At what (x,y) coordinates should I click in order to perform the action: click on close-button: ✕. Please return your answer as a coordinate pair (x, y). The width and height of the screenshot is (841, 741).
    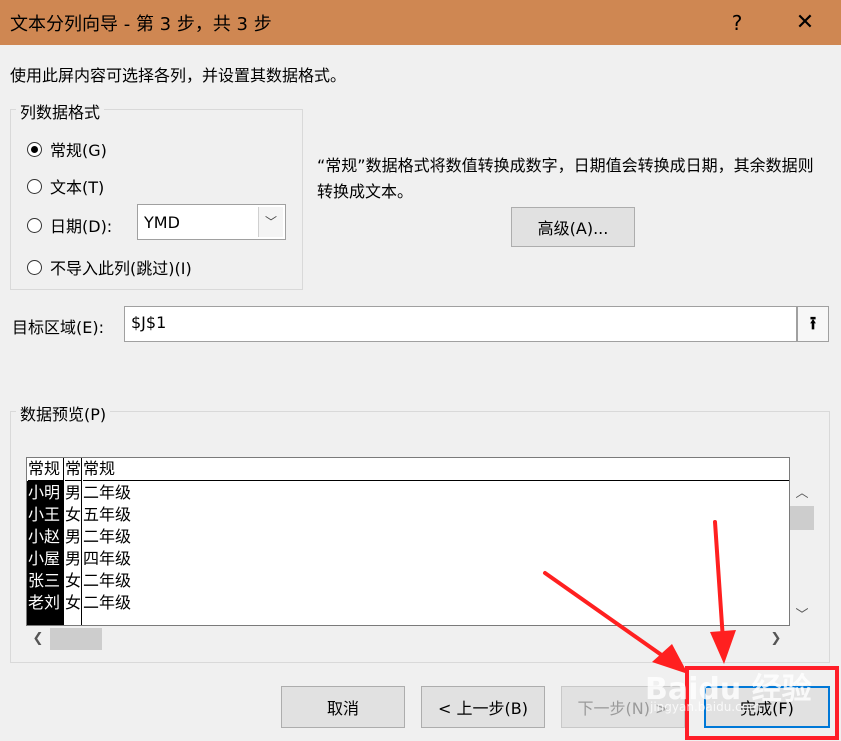
    Looking at the image, I should click on (805, 23).